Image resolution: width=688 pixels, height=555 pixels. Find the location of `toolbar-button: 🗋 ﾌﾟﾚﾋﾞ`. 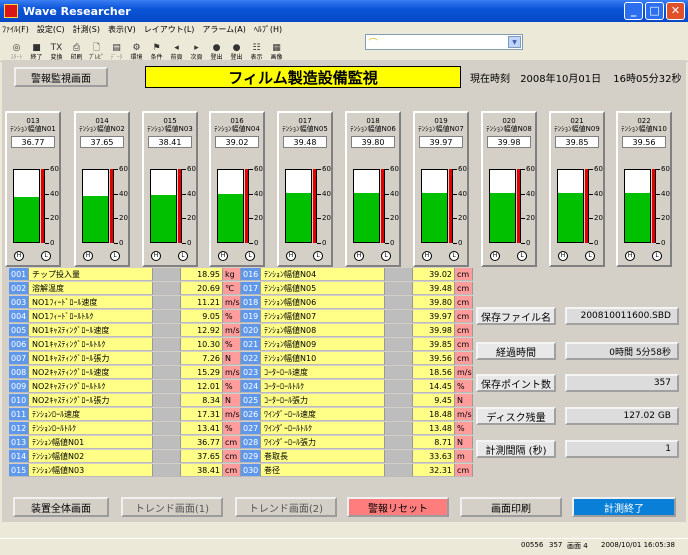

toolbar-button: 🗋 ﾌﾟﾚﾋﾞ is located at coordinates (96, 52).